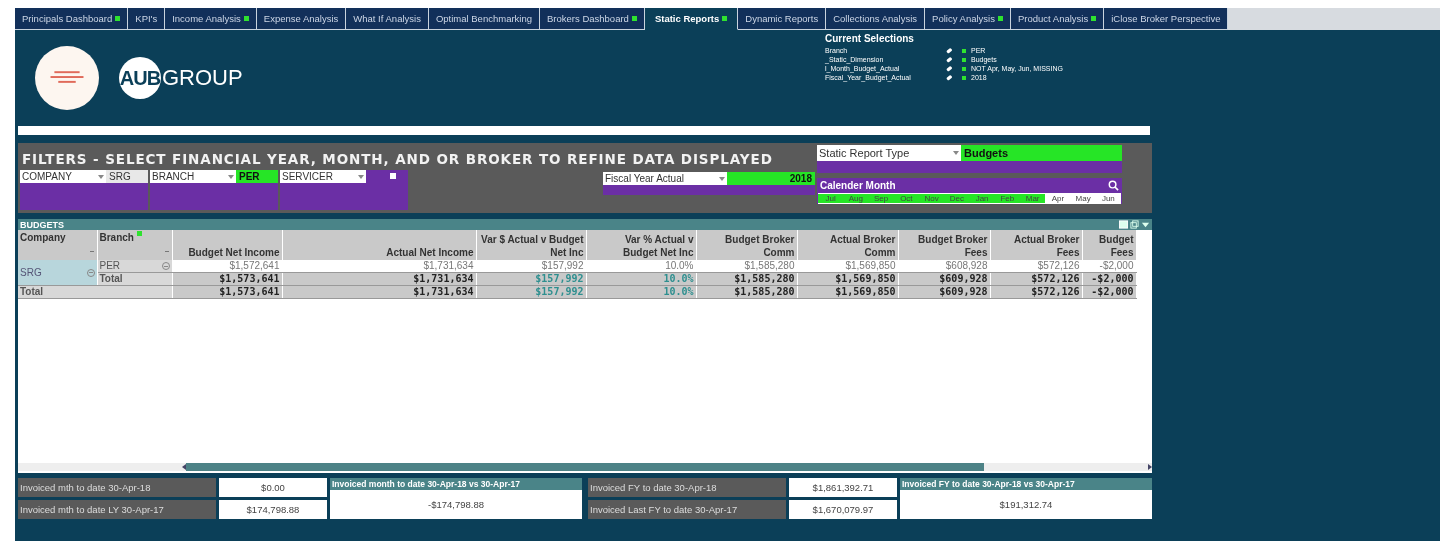  Describe the element at coordinates (1036, 266) in the screenshot. I see `table-cell: $572,126` at that location.